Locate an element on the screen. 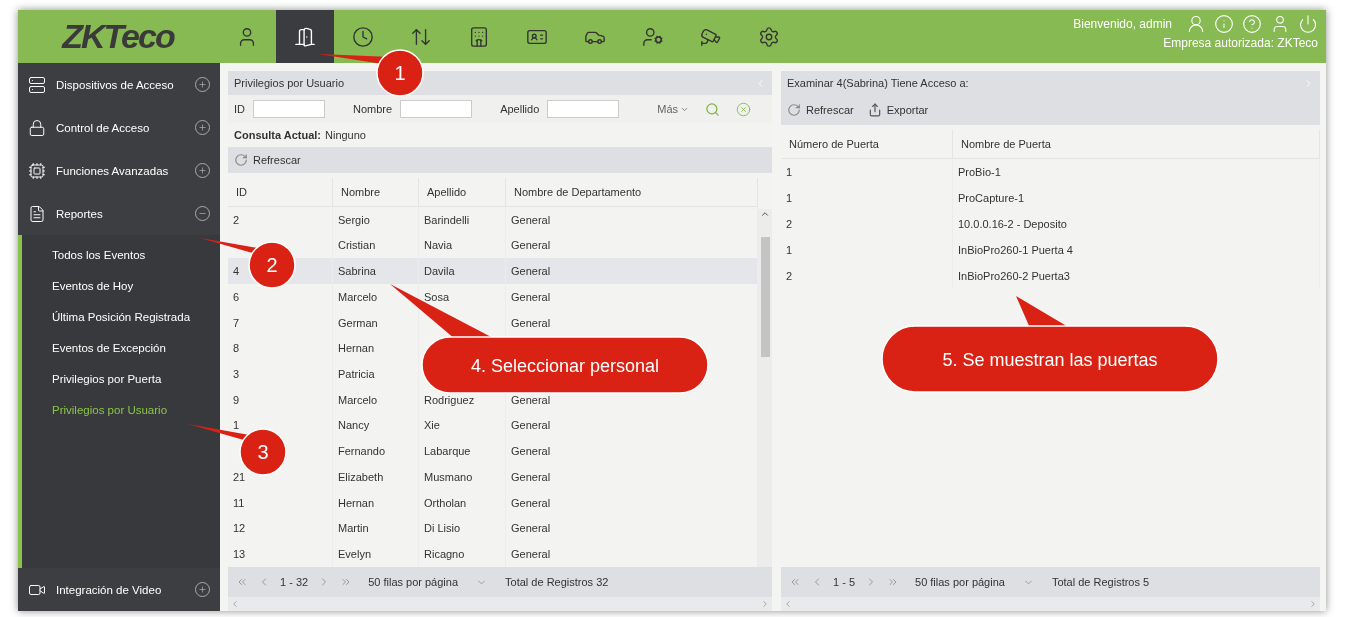 The height and width of the screenshot is (617, 1346). submenu-item: Privilegios por Usuario is located at coordinates (136, 409).